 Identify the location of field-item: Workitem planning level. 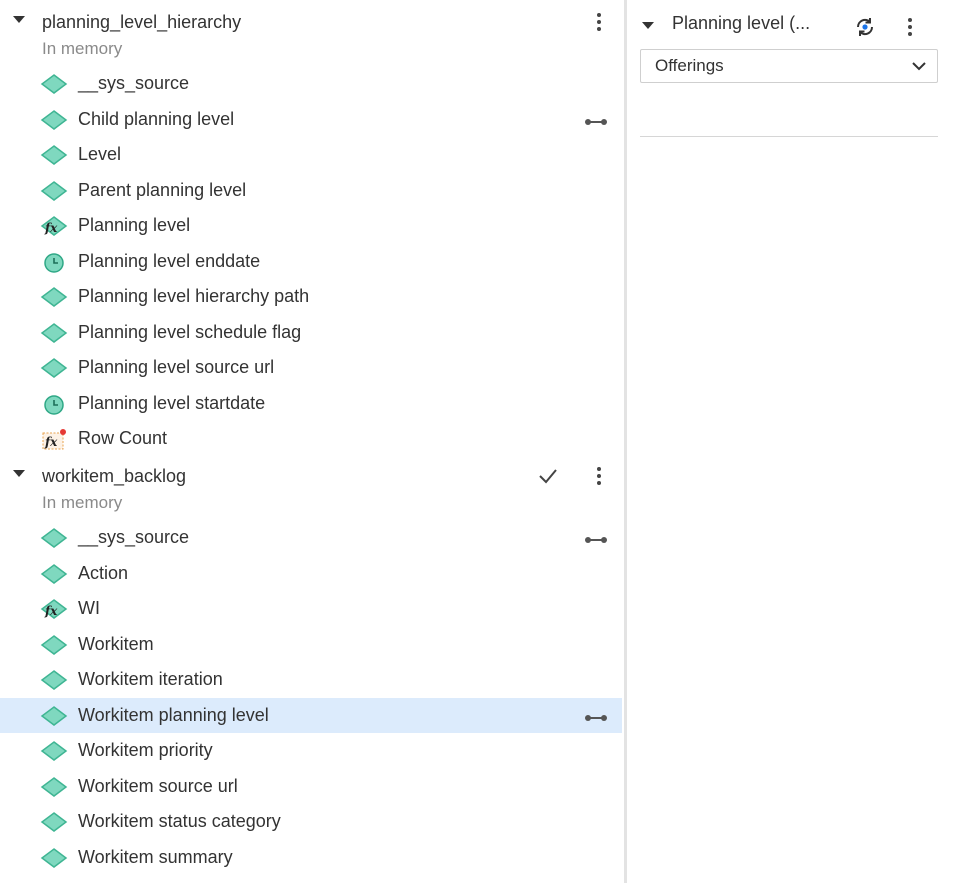
(311, 715).